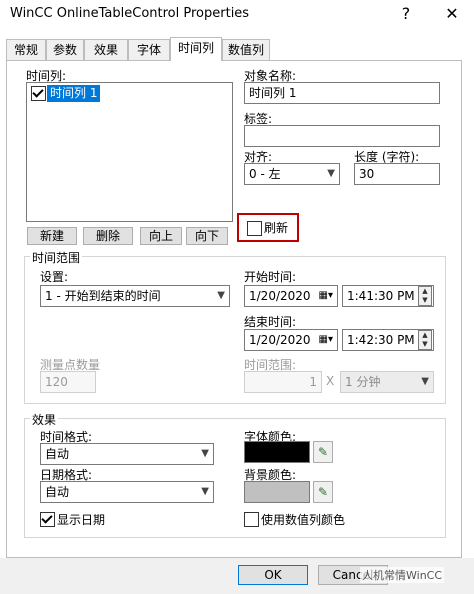 The height and width of the screenshot is (594, 474). What do you see at coordinates (280, 340) in the screenshot?
I see `end-date-value: 1/20/2020` at bounding box center [280, 340].